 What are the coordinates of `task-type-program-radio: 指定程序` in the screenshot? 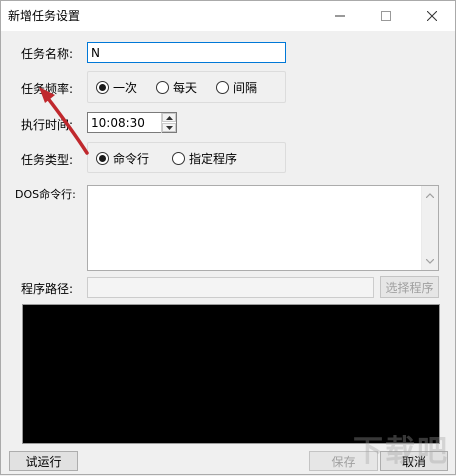 It's located at (204, 158).